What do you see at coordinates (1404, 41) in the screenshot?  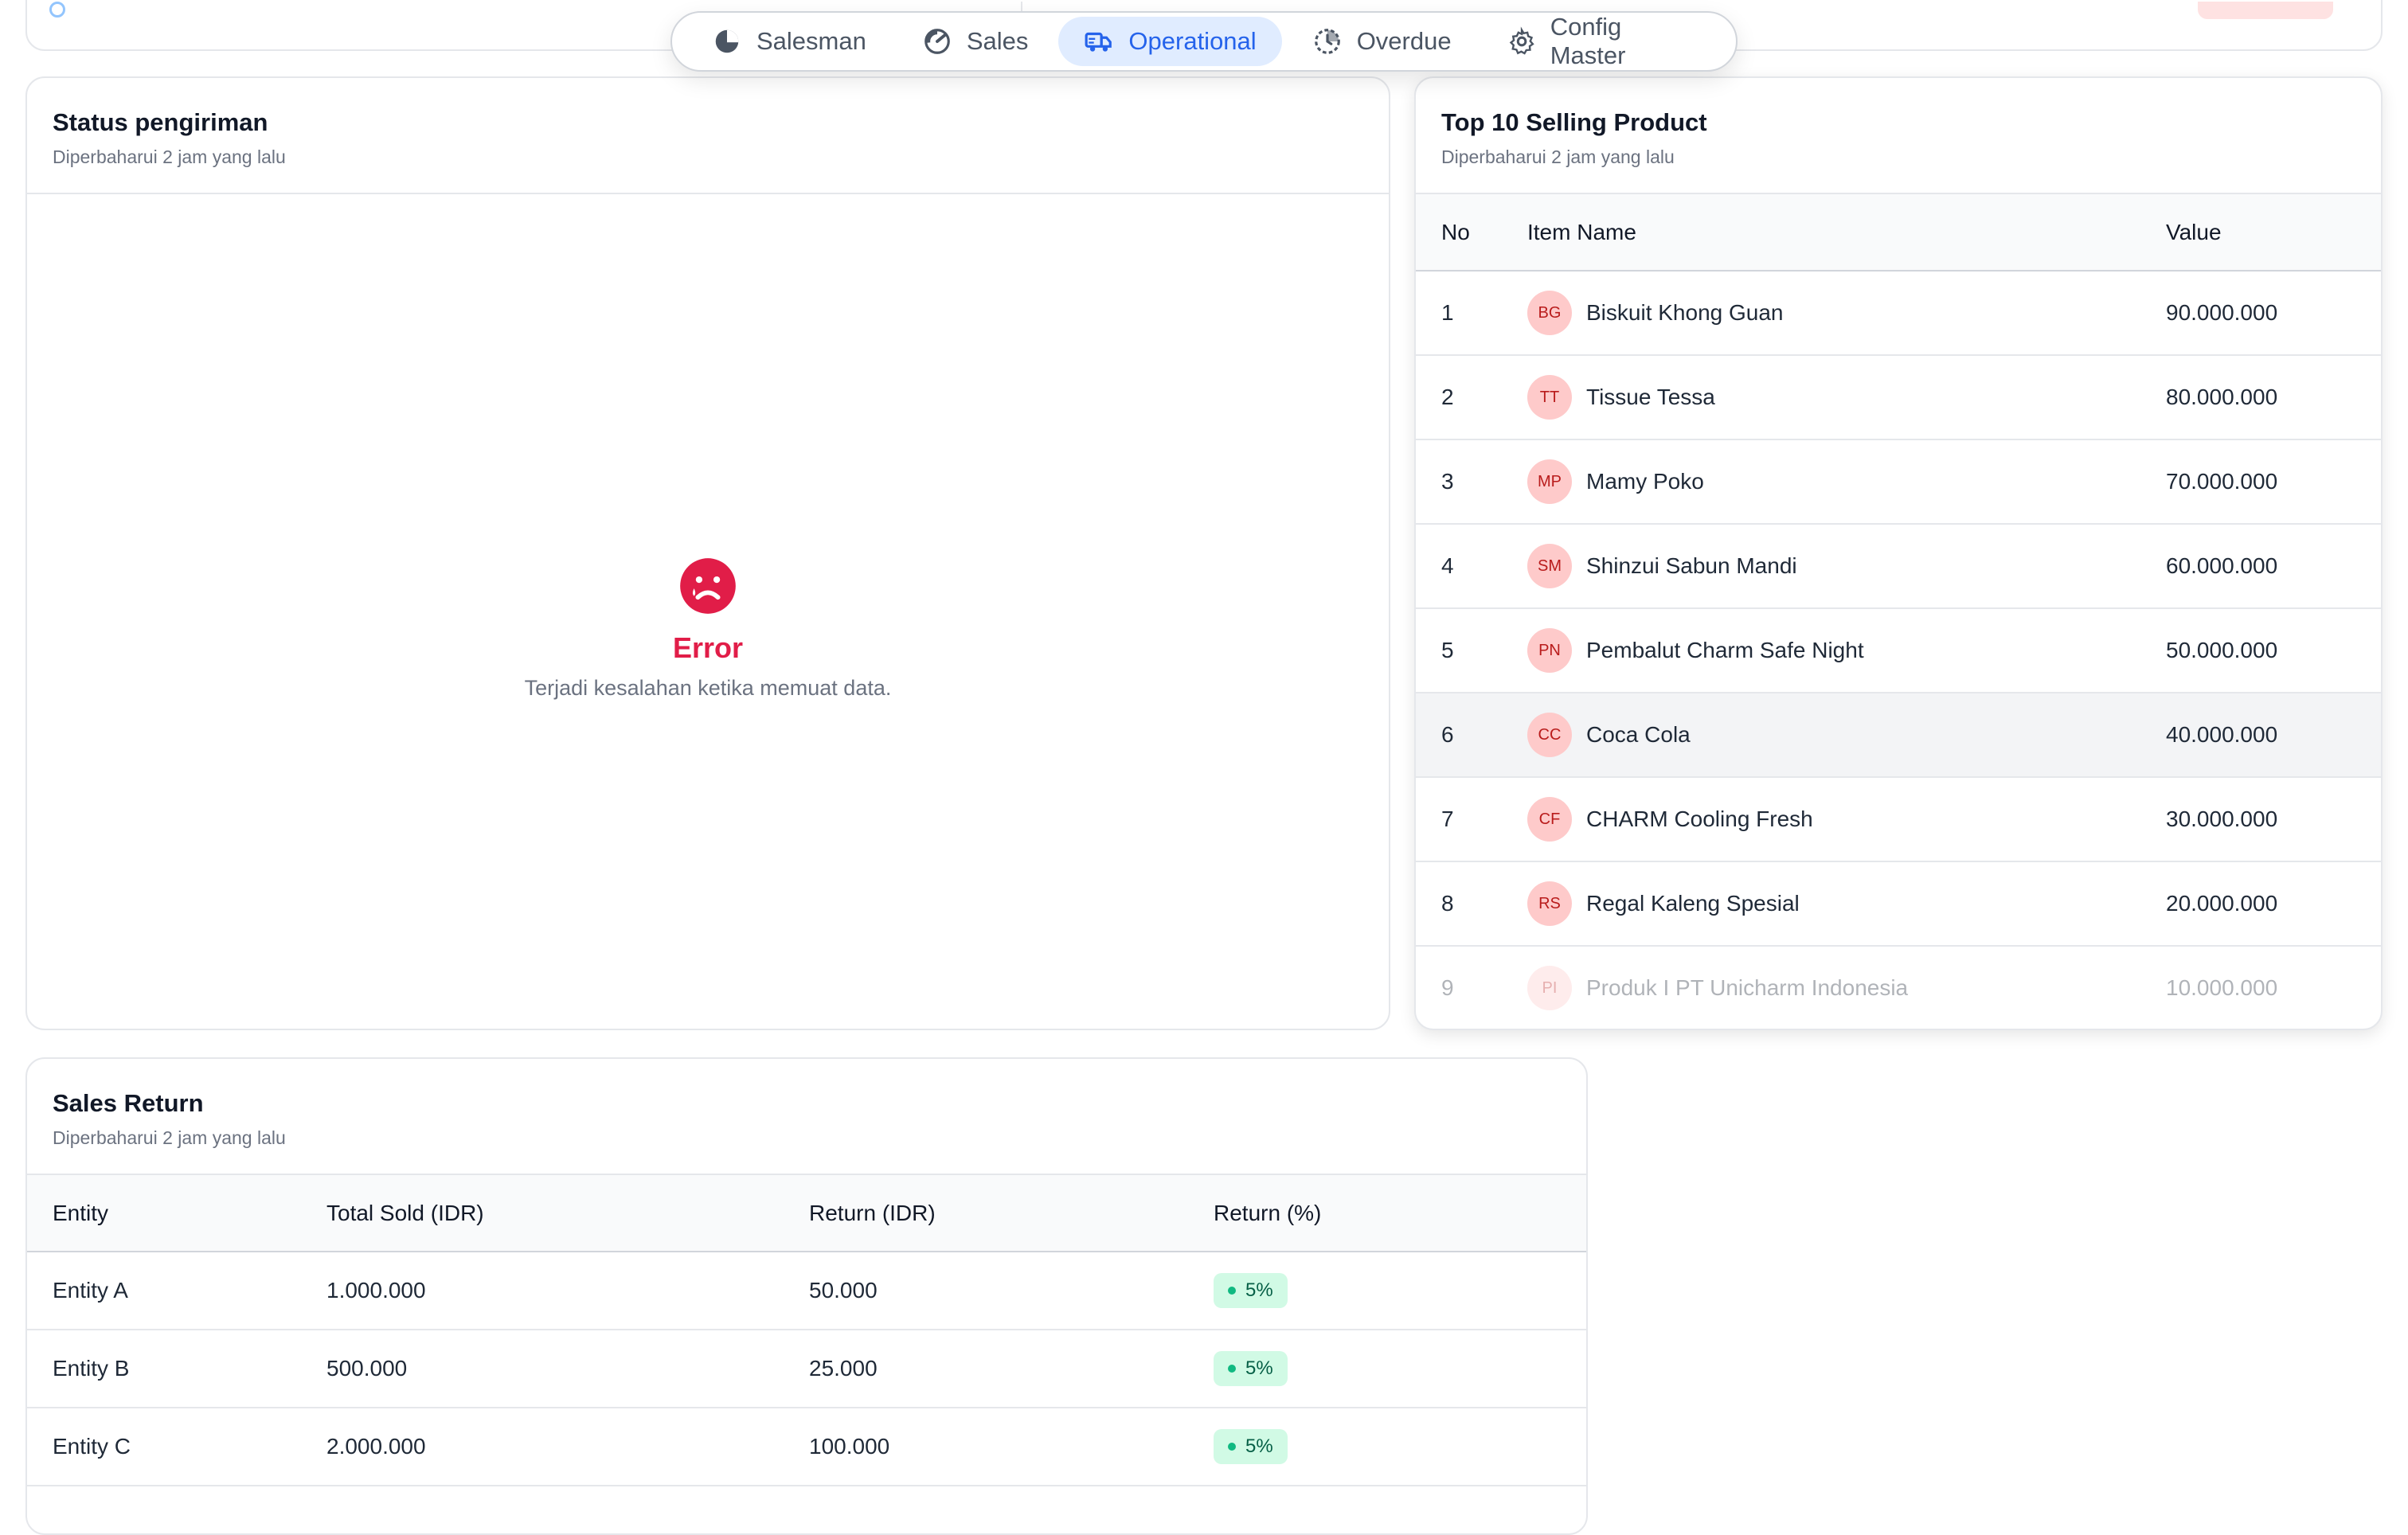 I see `tab-label: Overdue` at bounding box center [1404, 41].